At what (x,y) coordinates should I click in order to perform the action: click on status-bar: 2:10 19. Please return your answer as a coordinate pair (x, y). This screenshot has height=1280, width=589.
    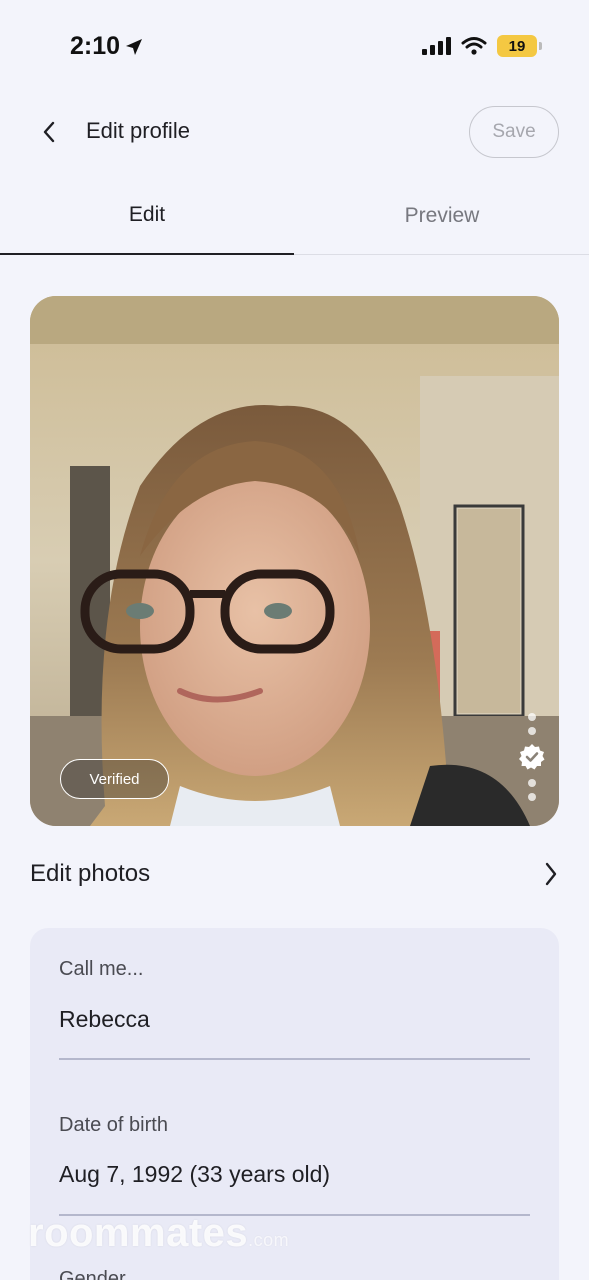
    Looking at the image, I should click on (294, 48).